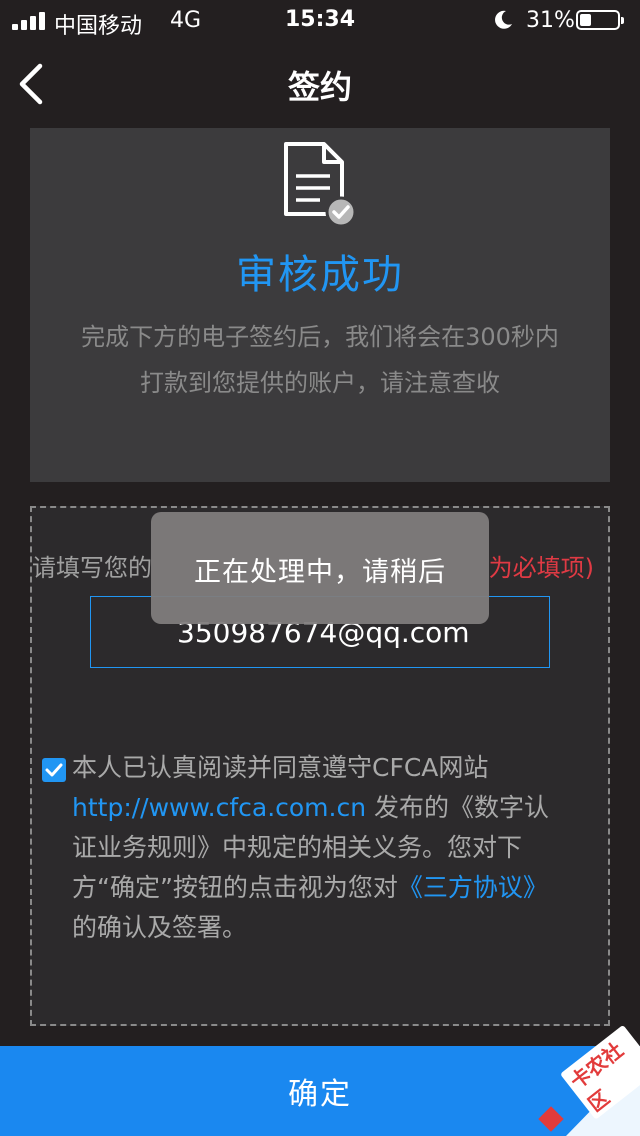 This screenshot has height=1136, width=640. Describe the element at coordinates (320, 572) in the screenshot. I see `toast-message: 正在处理中，请稍后` at that location.